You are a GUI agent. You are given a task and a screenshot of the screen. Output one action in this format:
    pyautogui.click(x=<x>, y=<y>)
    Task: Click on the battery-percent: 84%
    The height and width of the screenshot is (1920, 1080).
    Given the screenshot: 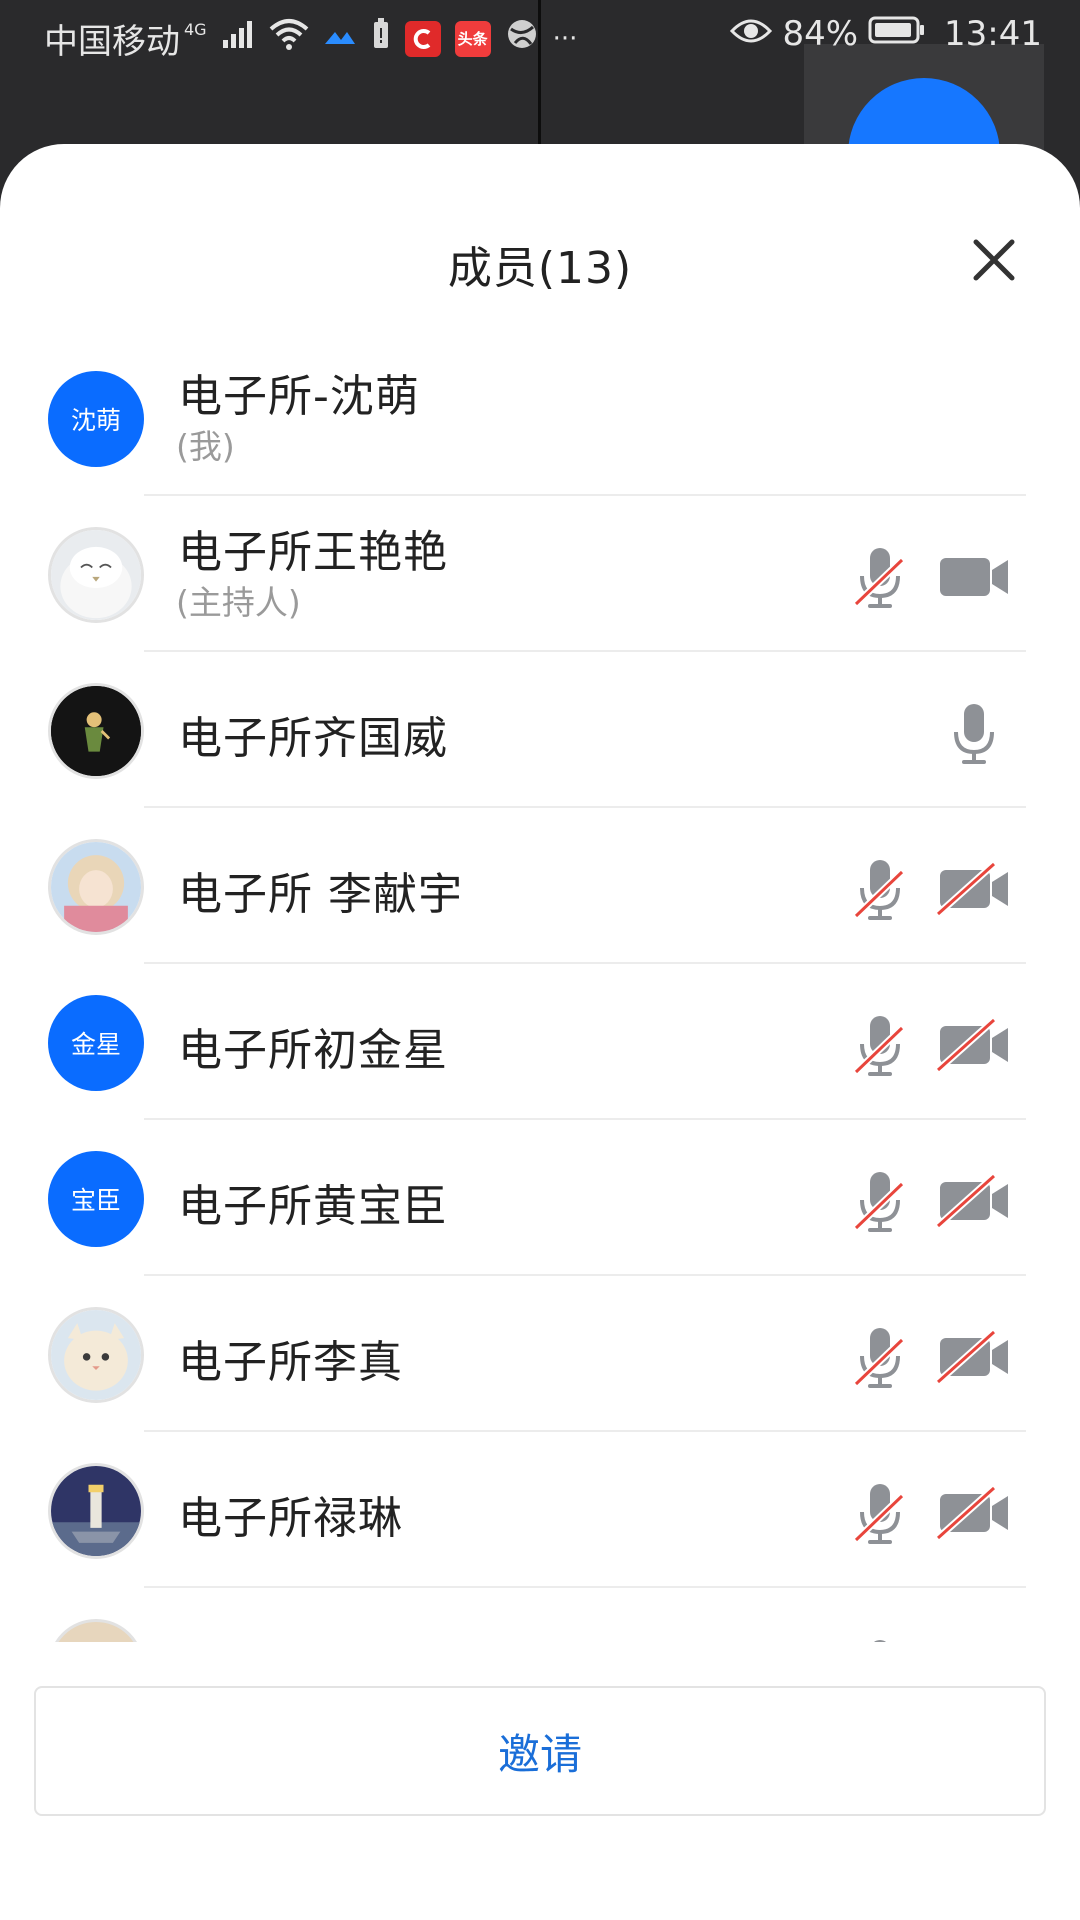 What is the action you would take?
    pyautogui.click(x=820, y=34)
    